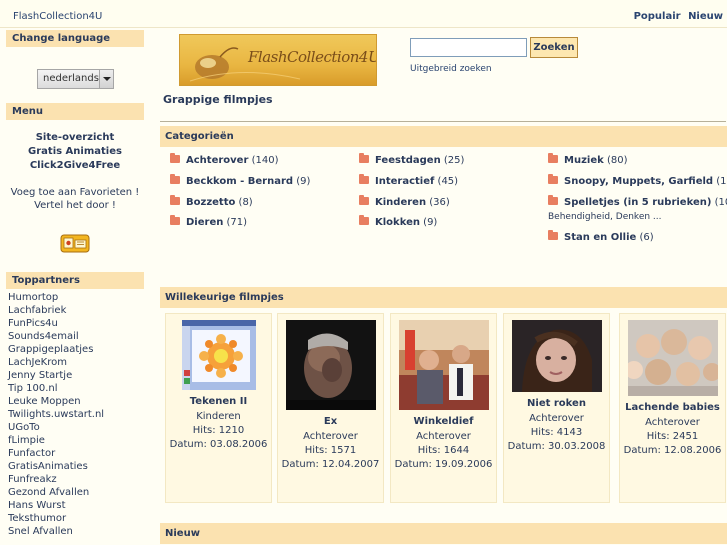  What do you see at coordinates (33, 388) in the screenshot?
I see `partner-link: Tip 100.nl` at bounding box center [33, 388].